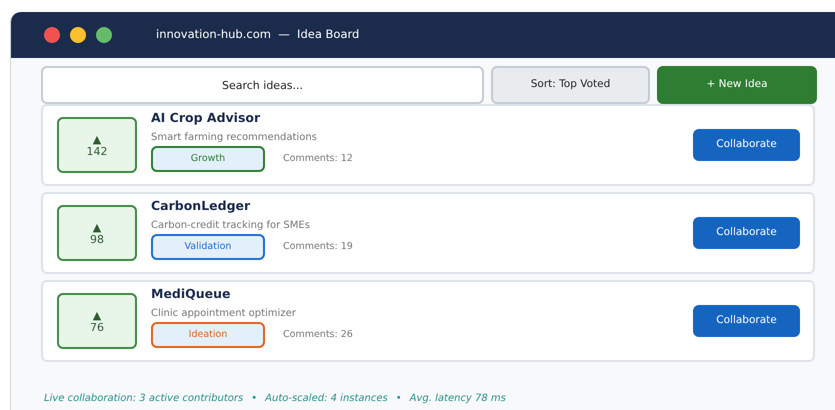 Image resolution: width=835 pixels, height=410 pixels. I want to click on vote-box: ▲ 98, so click(97, 233).